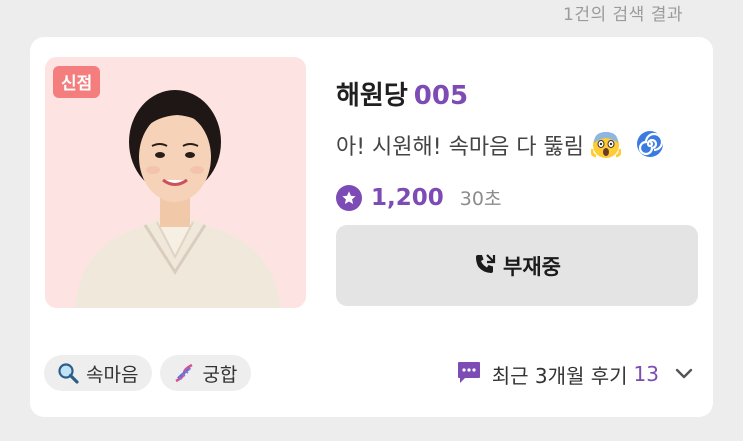 This screenshot has width=743, height=441. Describe the element at coordinates (77, 82) in the screenshot. I see `new-badge: 신점` at that location.